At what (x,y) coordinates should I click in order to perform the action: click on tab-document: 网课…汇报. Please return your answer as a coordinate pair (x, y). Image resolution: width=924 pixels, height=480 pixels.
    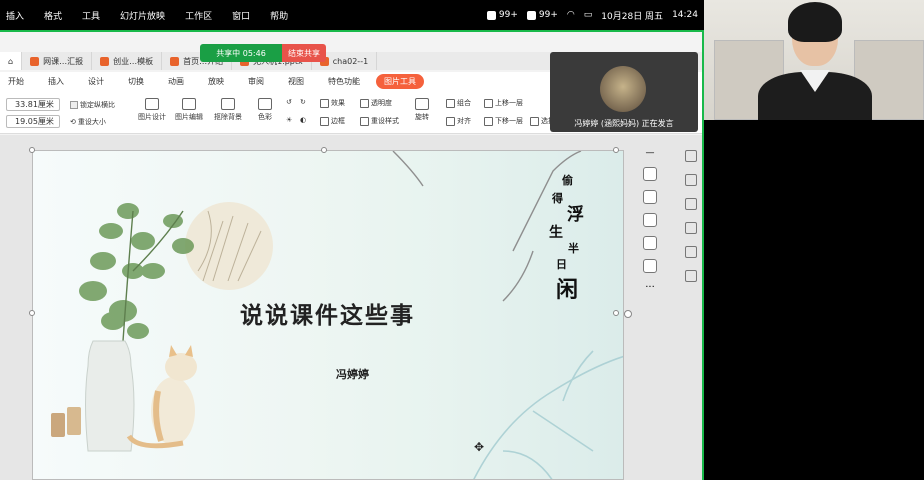
    Looking at the image, I should click on (57, 61).